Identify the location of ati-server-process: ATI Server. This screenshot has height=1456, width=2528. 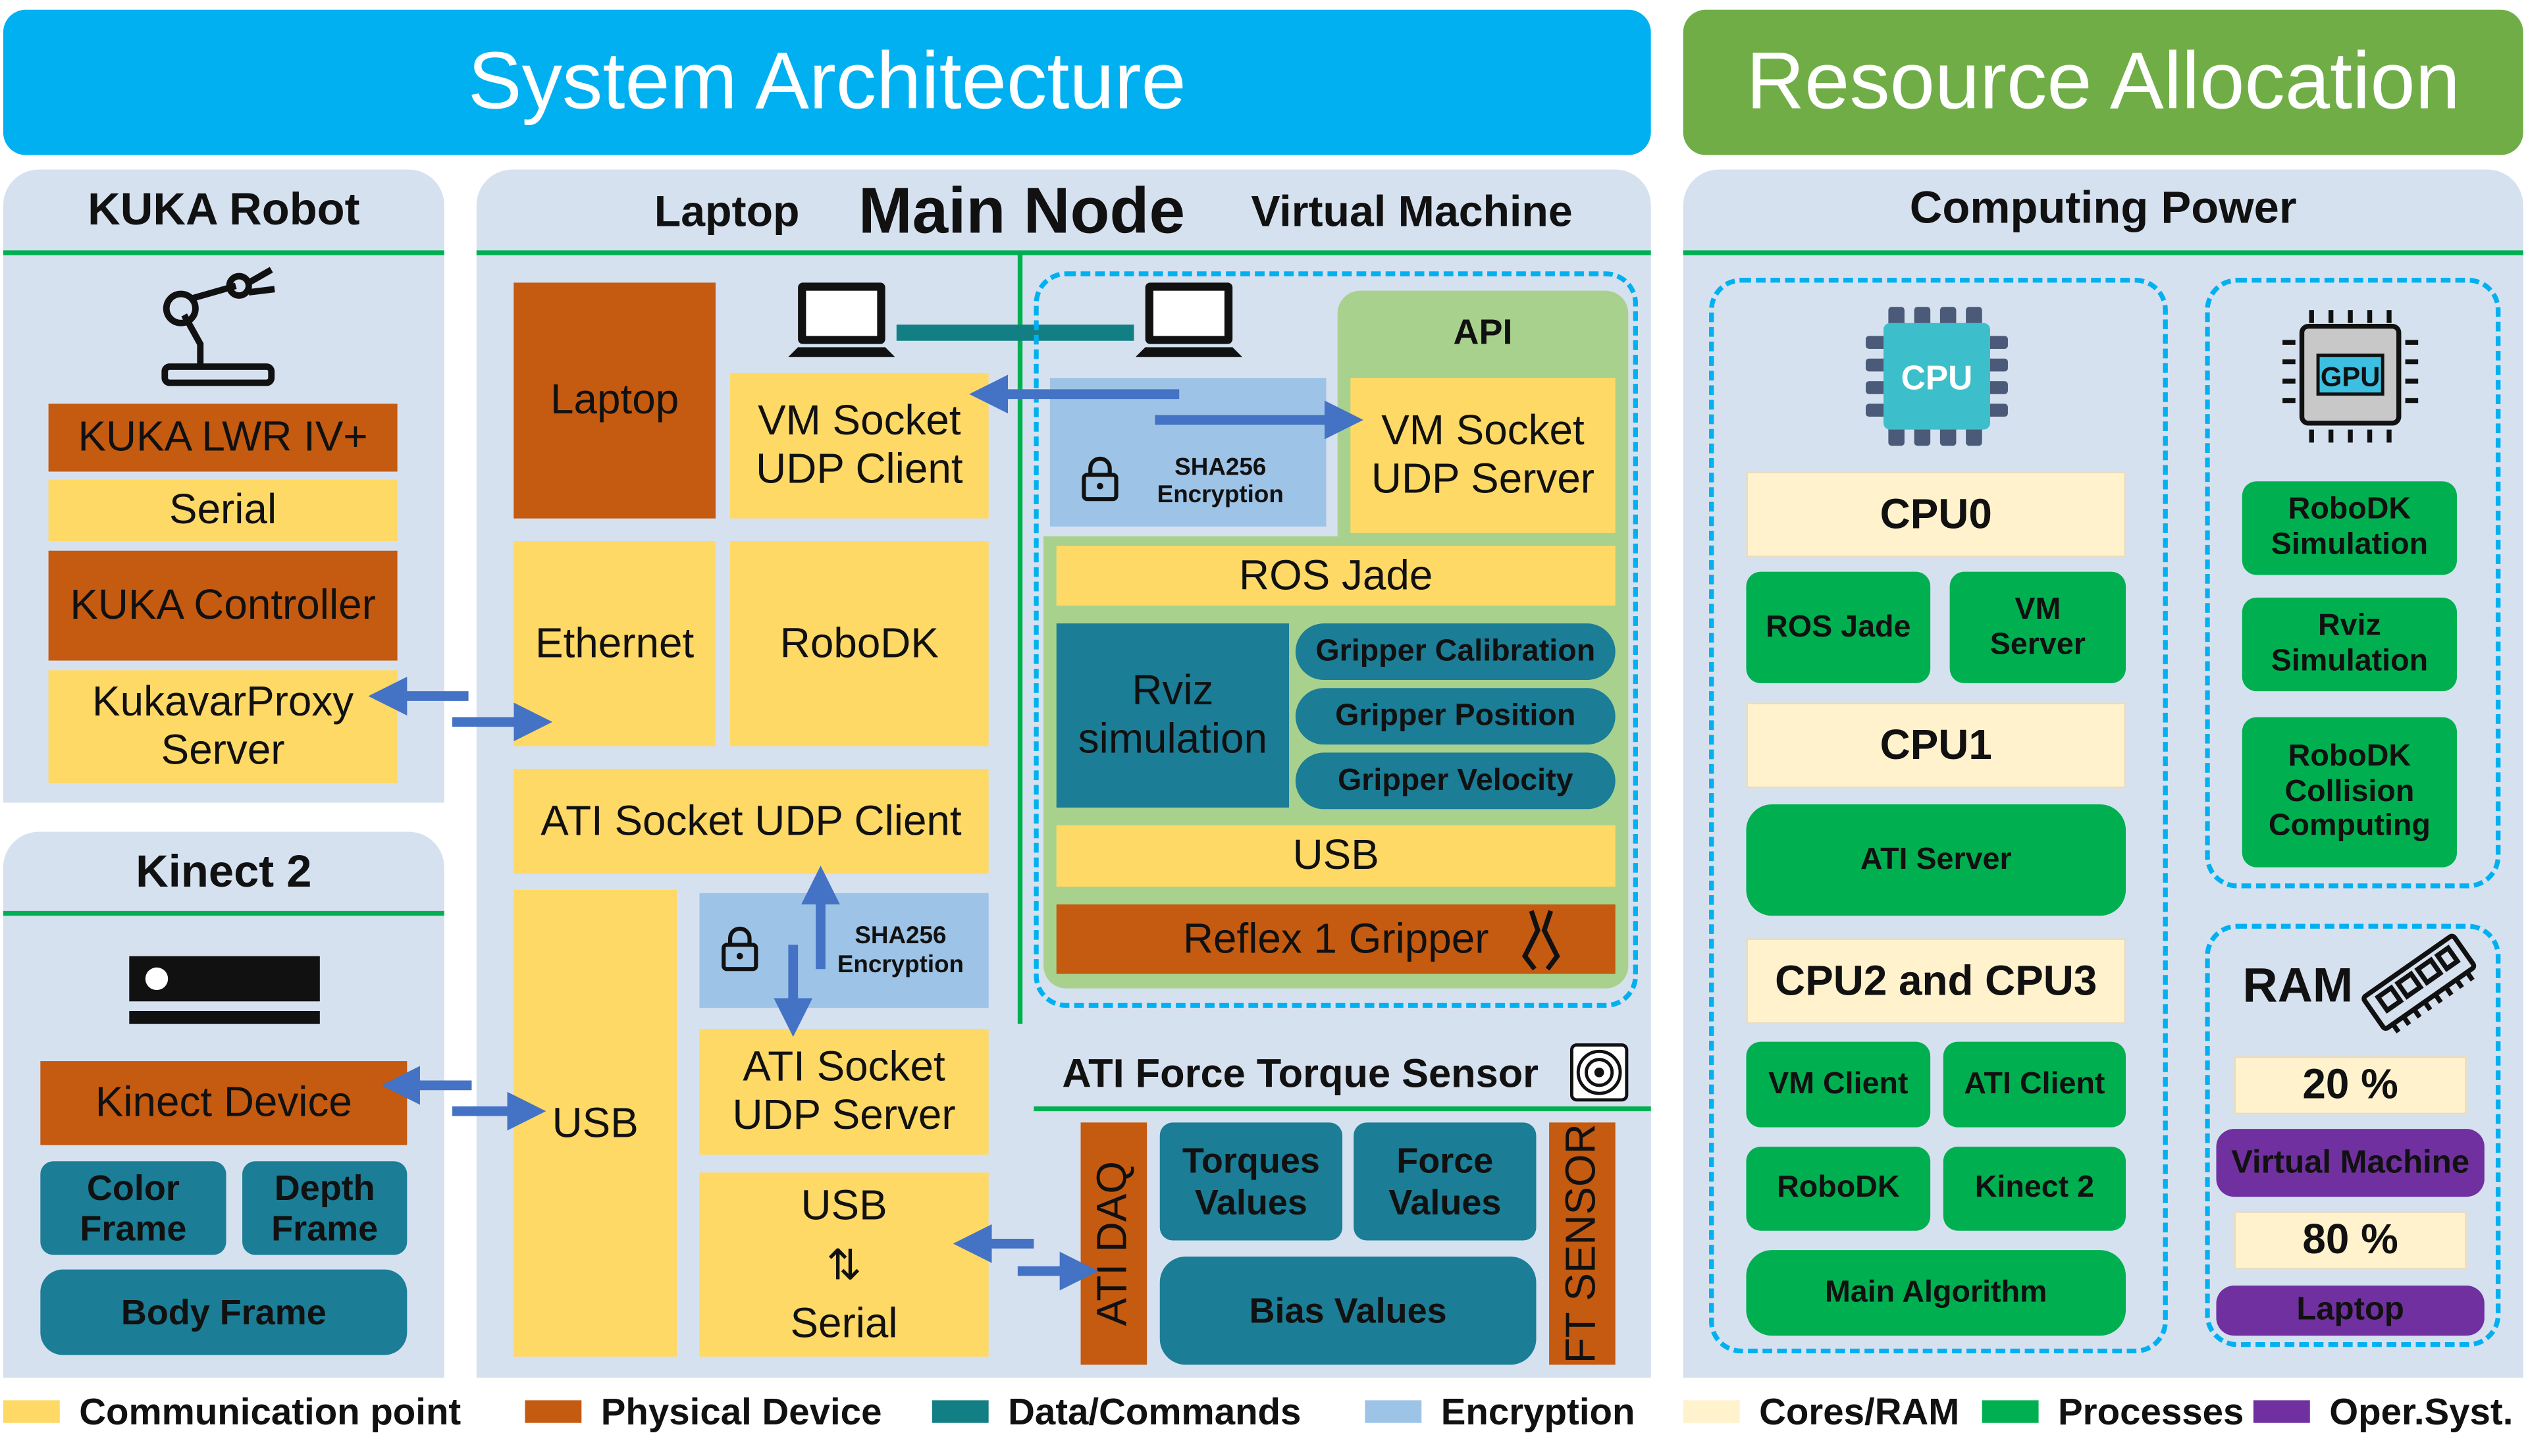
(1936, 860).